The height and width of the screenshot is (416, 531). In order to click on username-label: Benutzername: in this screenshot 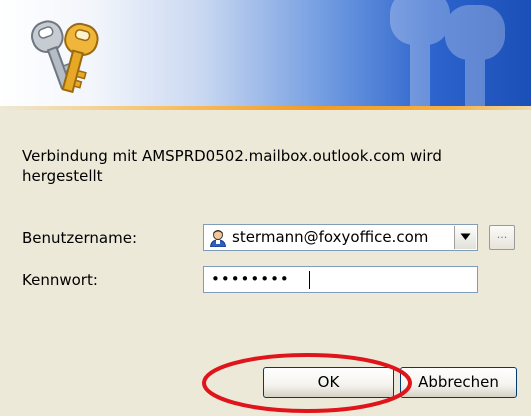, I will do `click(80, 238)`.